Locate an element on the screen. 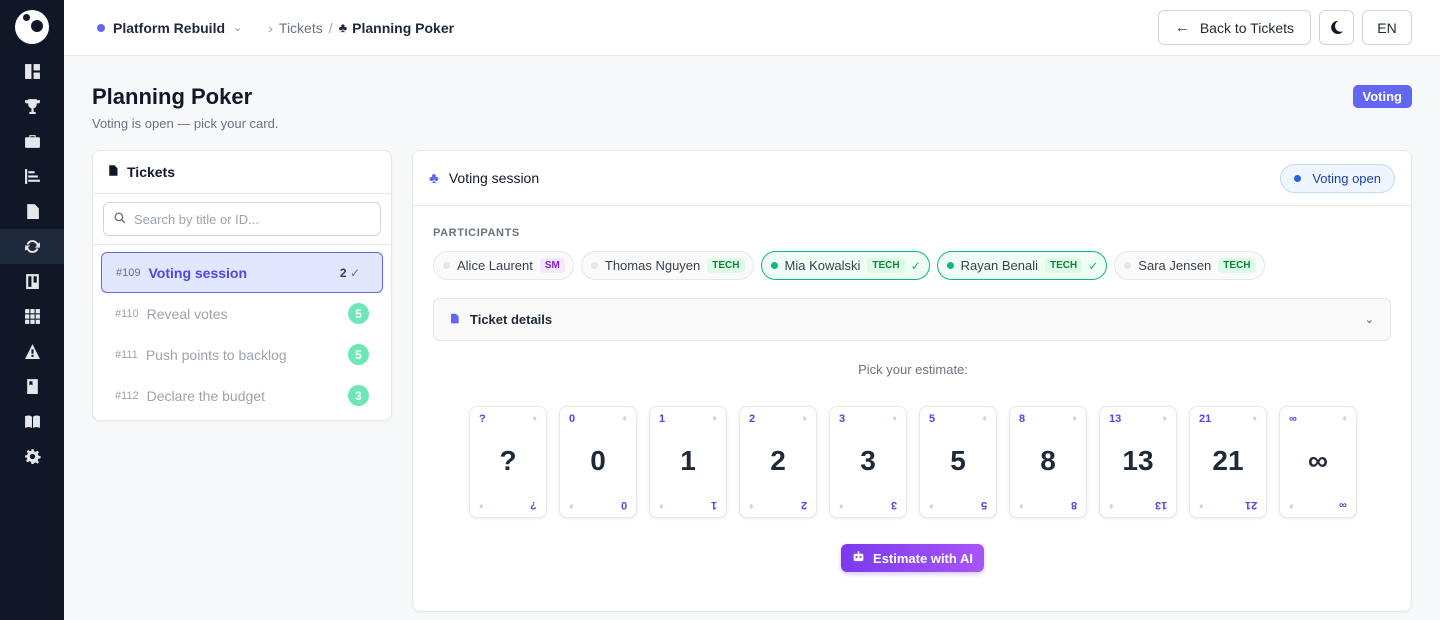 The height and width of the screenshot is (620, 1440). top-actions: ← Back to Tickets EN is located at coordinates (1284, 27).